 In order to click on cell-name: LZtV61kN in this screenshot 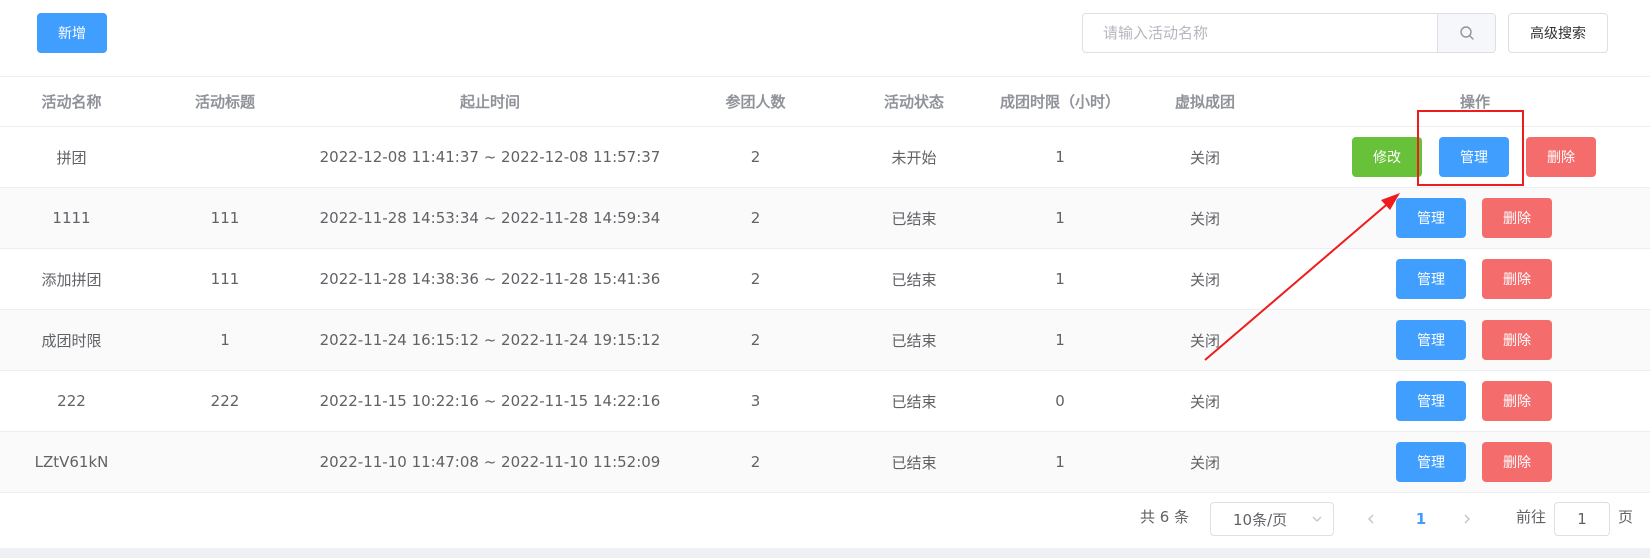, I will do `click(71, 462)`.